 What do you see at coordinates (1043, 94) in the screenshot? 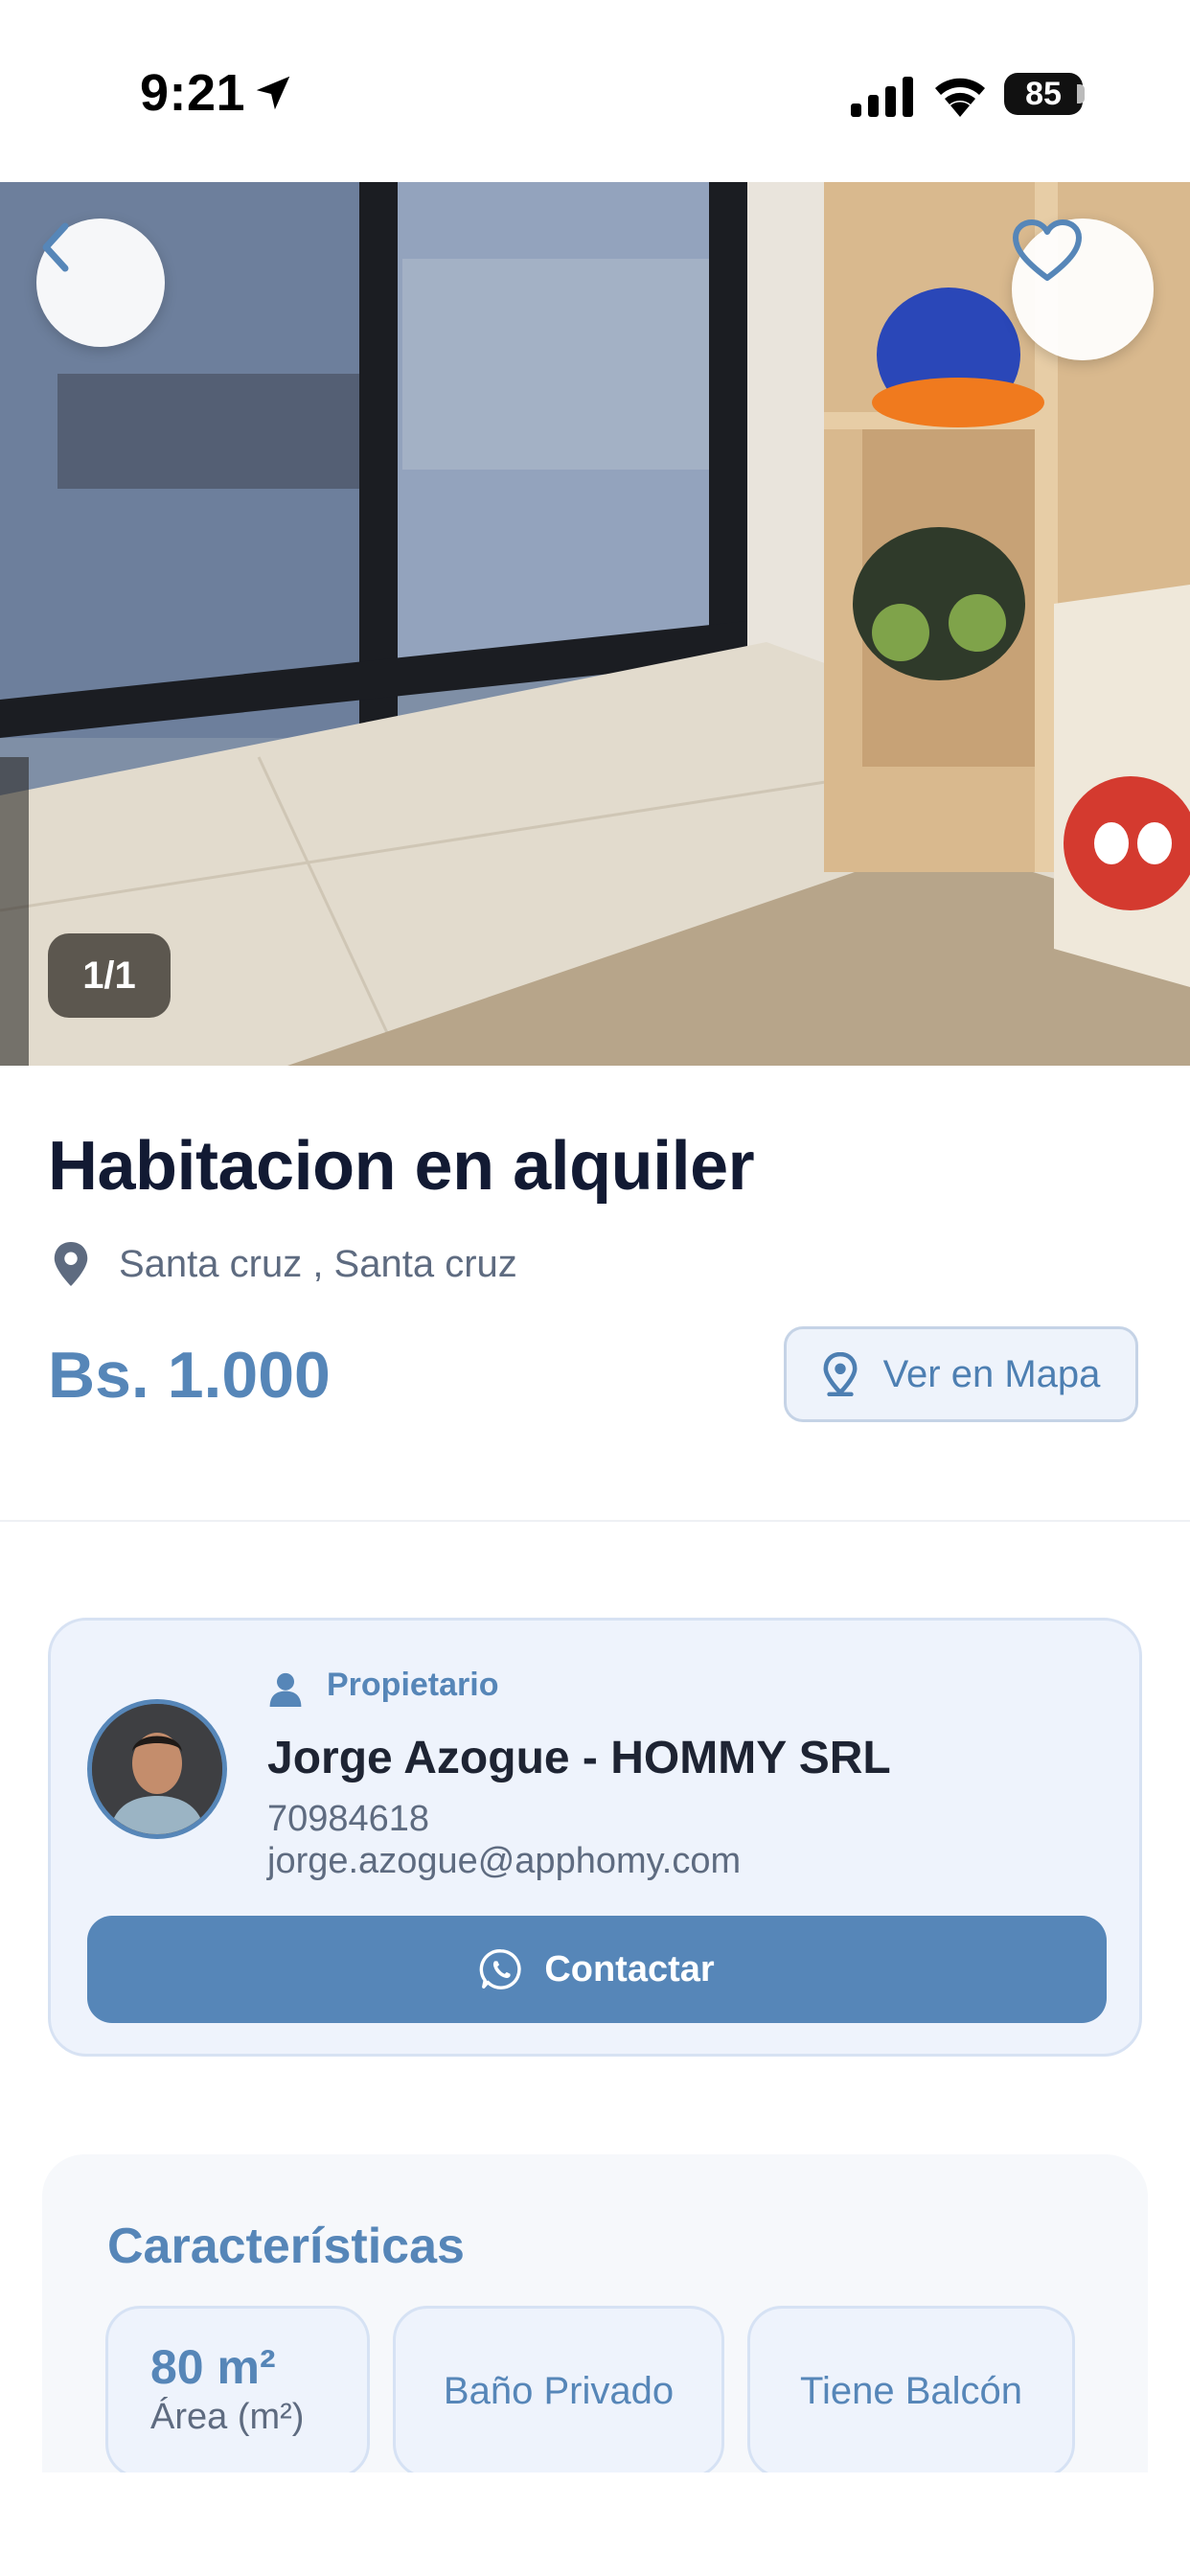
I see `battery-icon: 85` at bounding box center [1043, 94].